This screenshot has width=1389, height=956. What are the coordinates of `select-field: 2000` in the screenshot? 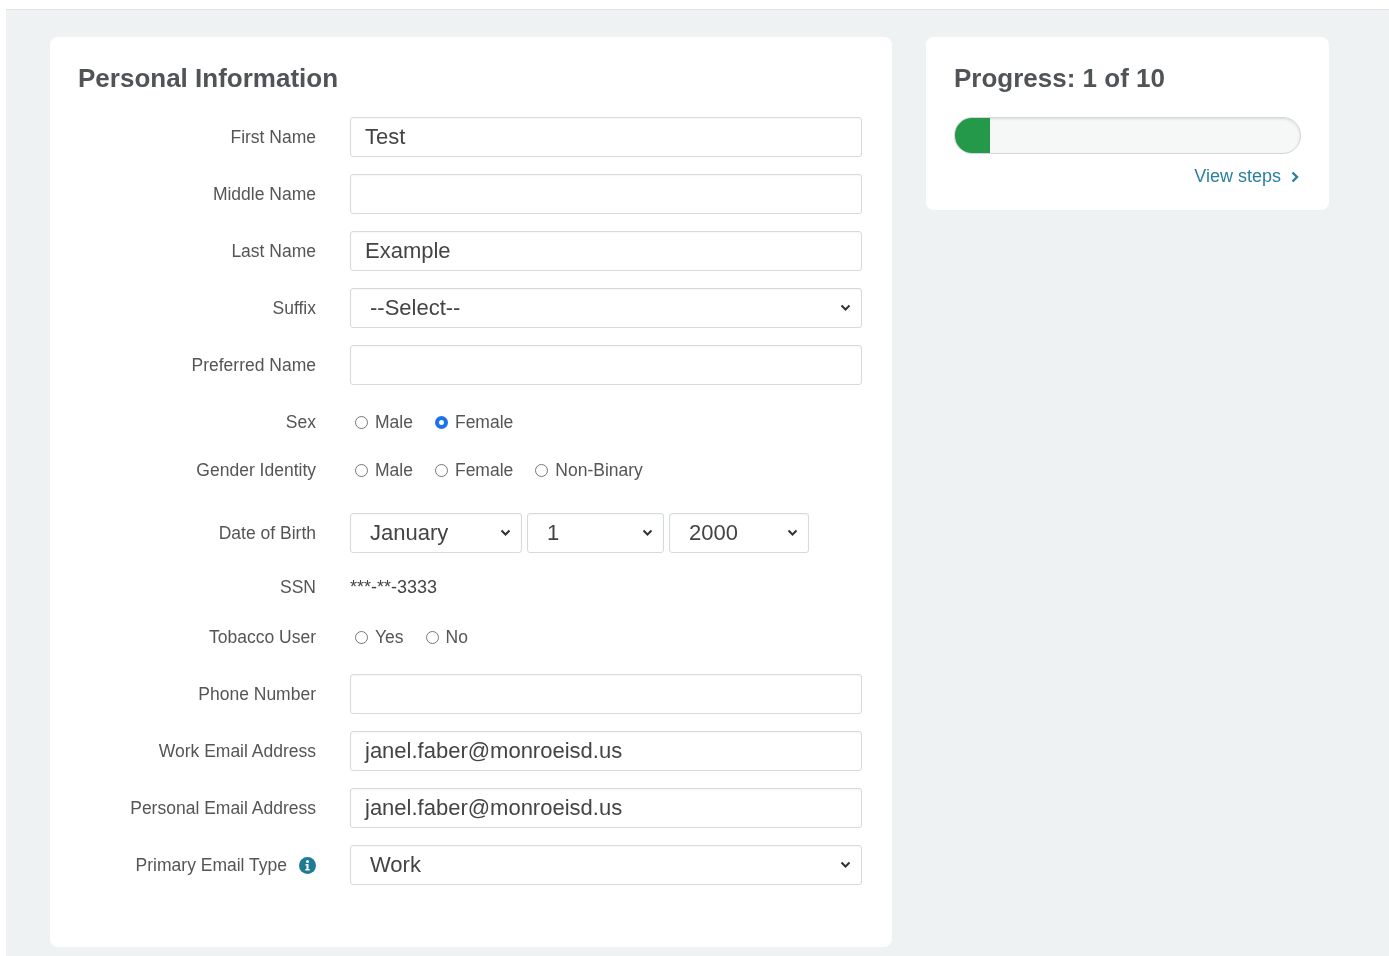 It's located at (739, 533).